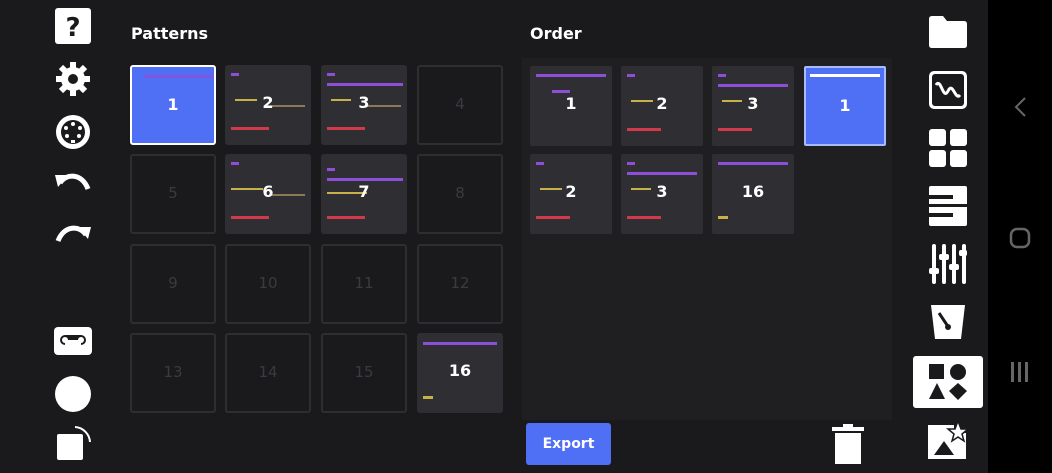 The width and height of the screenshot is (1052, 473). I want to click on record-button, so click(73, 394).